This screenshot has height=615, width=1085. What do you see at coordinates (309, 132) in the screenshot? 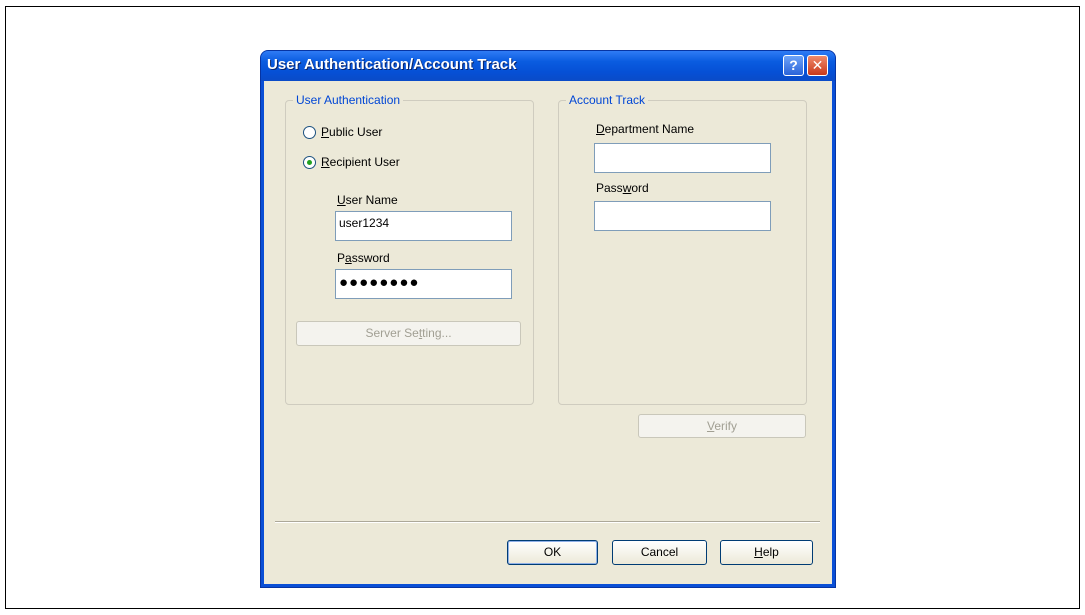
I see `public-user-radio` at bounding box center [309, 132].